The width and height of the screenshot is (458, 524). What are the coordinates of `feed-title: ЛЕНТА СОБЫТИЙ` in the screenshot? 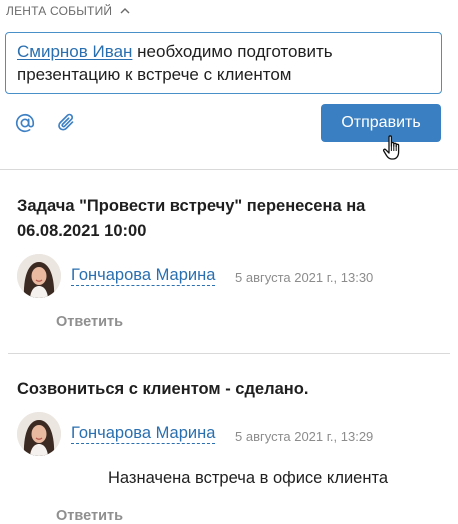 It's located at (59, 11).